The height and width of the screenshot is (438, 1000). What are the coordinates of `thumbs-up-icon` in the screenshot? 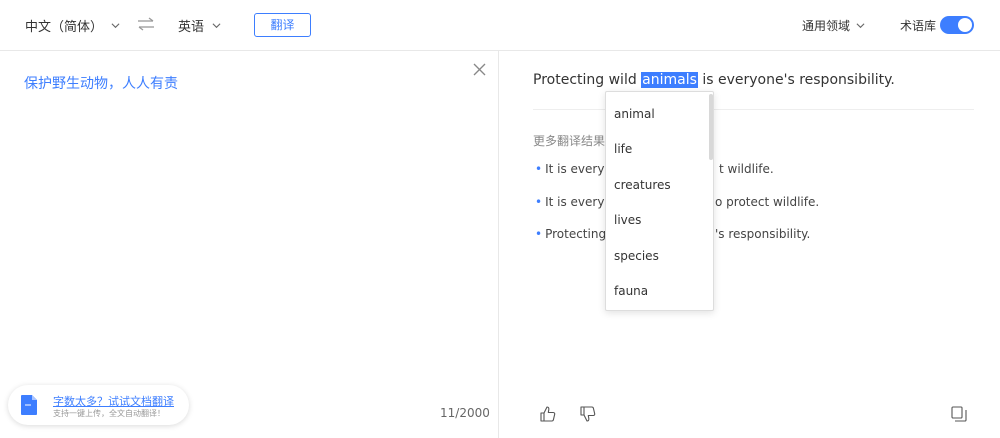 It's located at (548, 414).